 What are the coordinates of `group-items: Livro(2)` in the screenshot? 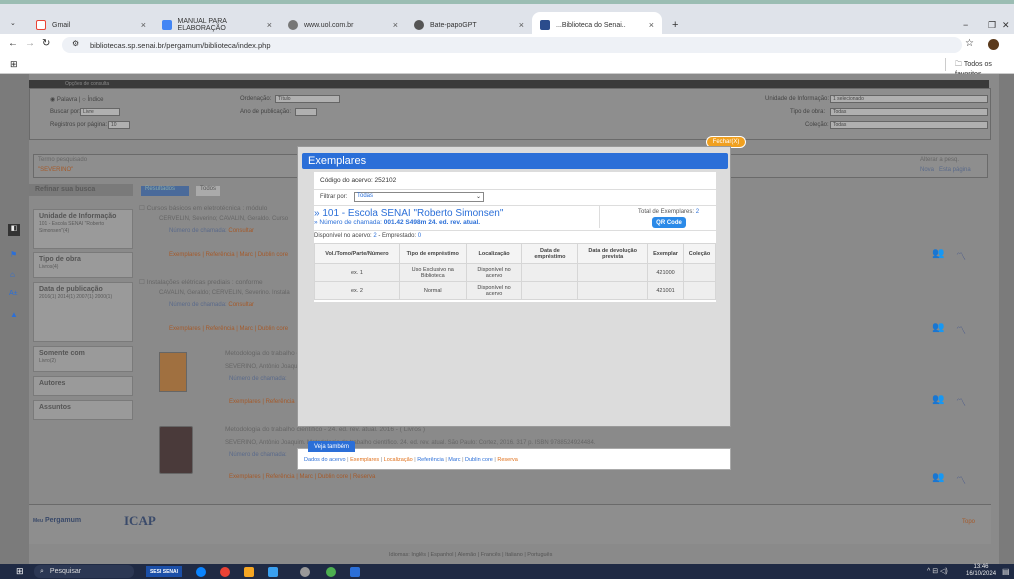 It's located at (47, 361).